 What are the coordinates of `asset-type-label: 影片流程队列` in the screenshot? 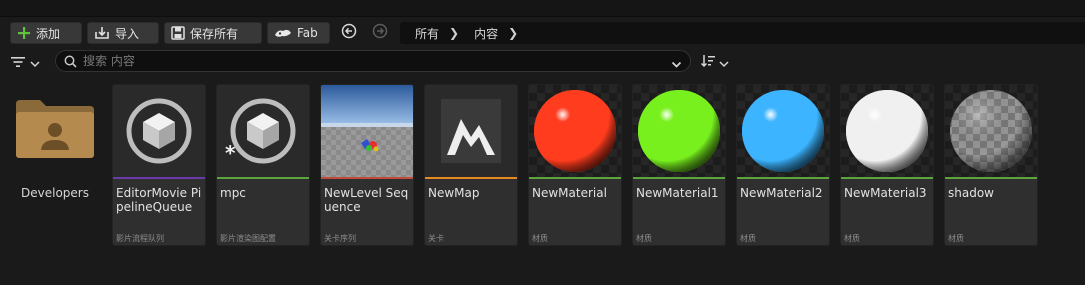 It's located at (140, 238).